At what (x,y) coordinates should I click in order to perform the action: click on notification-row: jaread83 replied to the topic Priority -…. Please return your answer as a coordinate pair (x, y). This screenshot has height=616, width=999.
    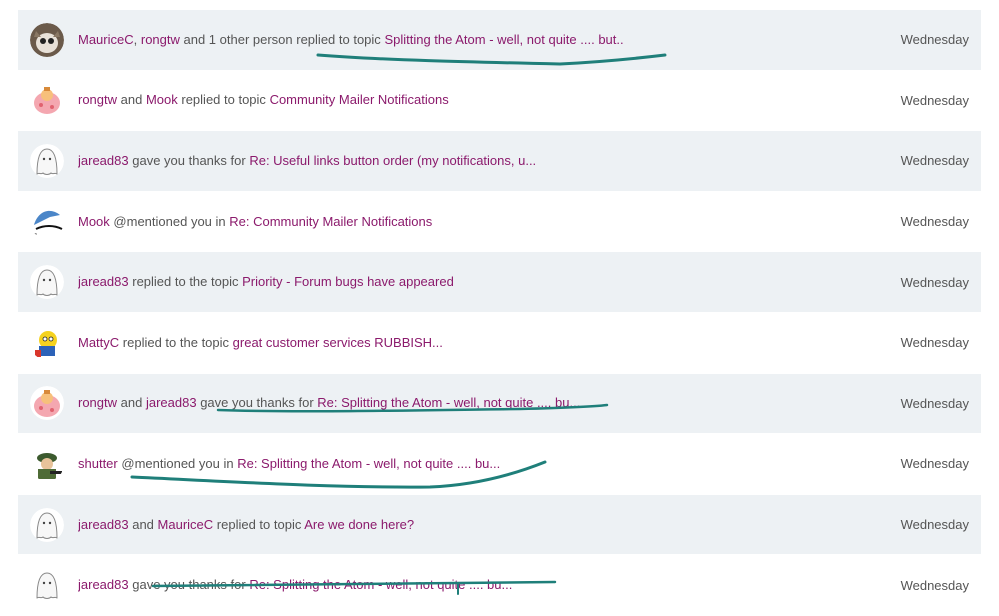
    Looking at the image, I should click on (499, 282).